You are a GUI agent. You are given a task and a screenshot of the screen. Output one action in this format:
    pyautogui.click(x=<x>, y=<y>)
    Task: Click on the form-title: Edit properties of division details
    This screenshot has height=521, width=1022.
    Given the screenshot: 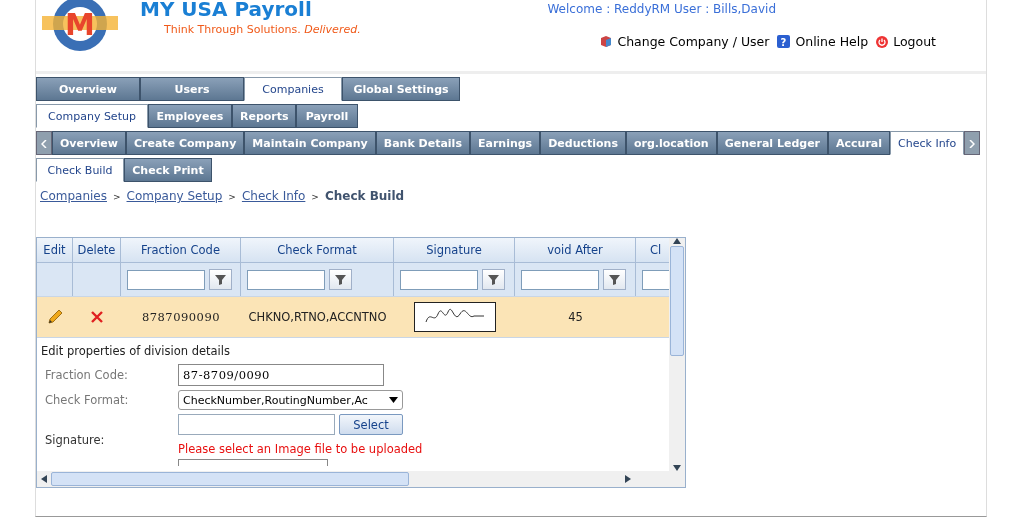 What is the action you would take?
    pyautogui.click(x=136, y=351)
    